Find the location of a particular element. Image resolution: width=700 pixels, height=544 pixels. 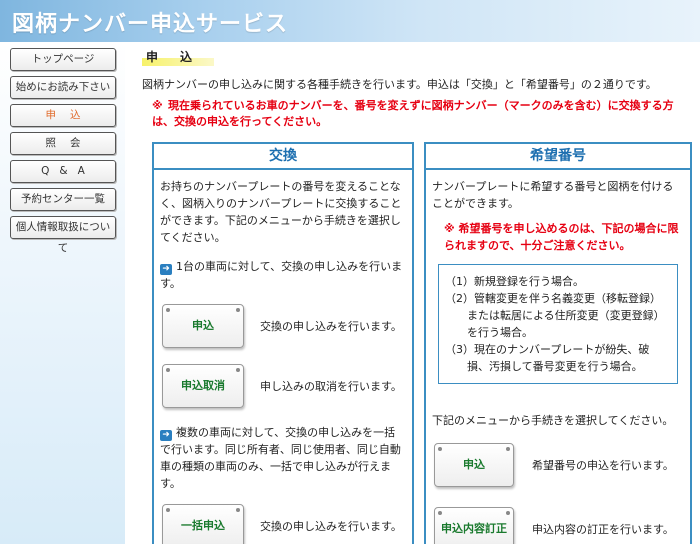

exchange-title: 交換 is located at coordinates (283, 157).